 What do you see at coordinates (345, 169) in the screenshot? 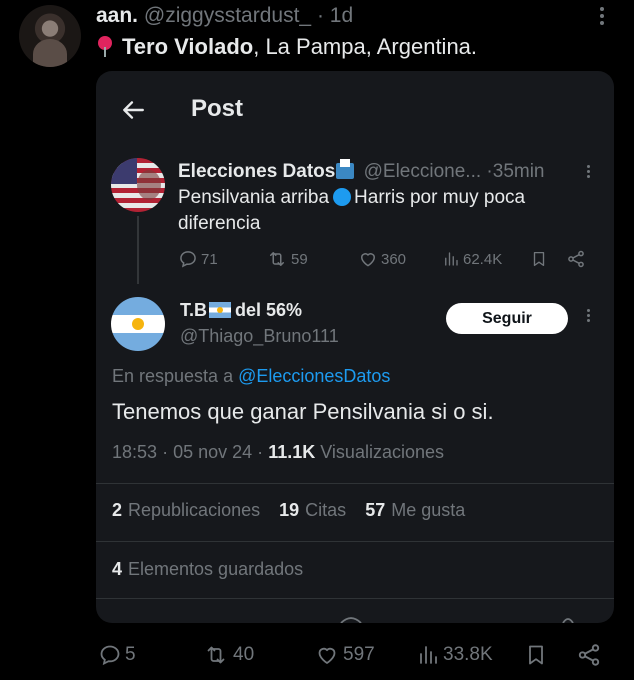
I see `ballot-box-icon` at bounding box center [345, 169].